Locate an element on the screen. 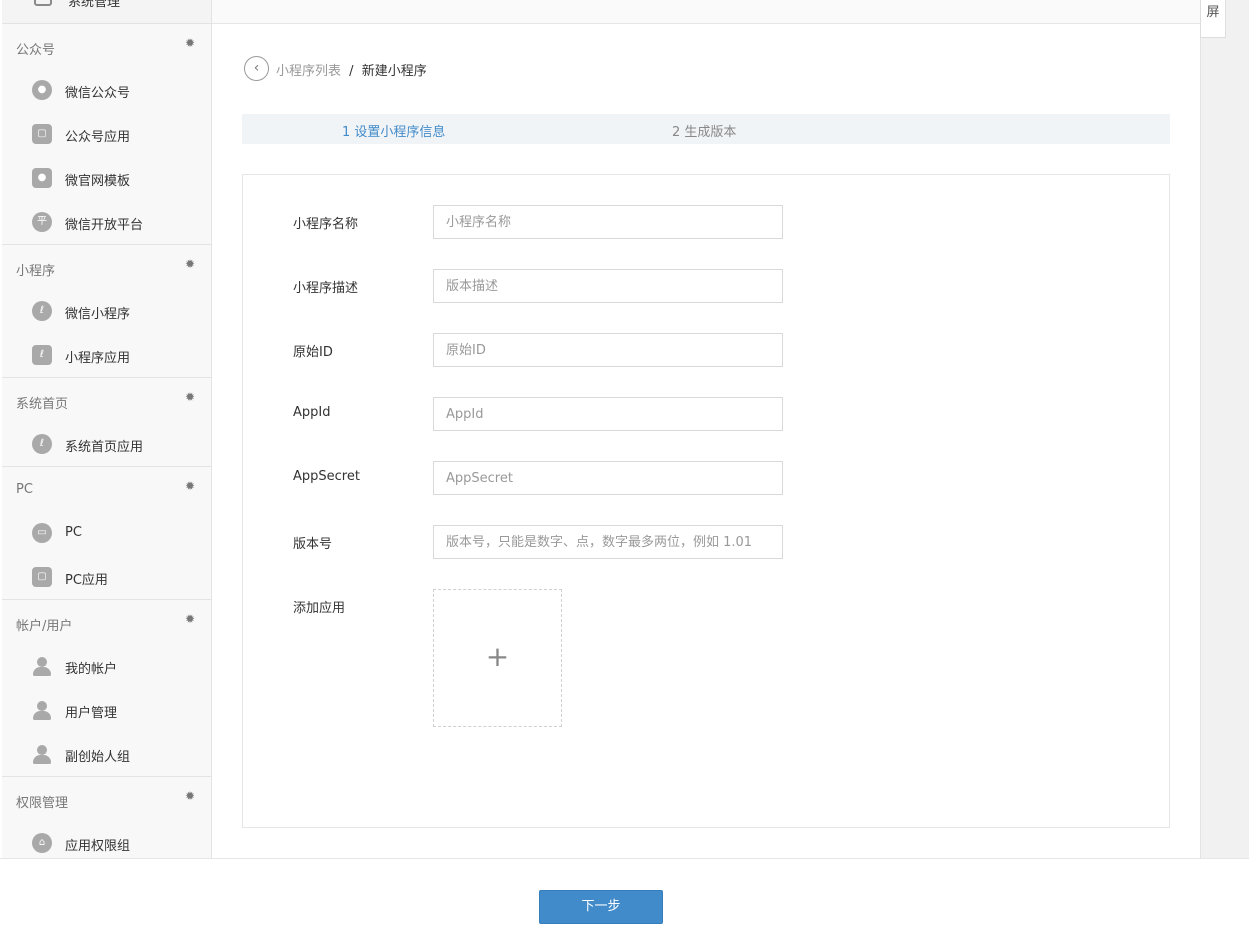 The image size is (1249, 930). sidebar-item-pc-apps: ▢ PC应用 is located at coordinates (106, 577).